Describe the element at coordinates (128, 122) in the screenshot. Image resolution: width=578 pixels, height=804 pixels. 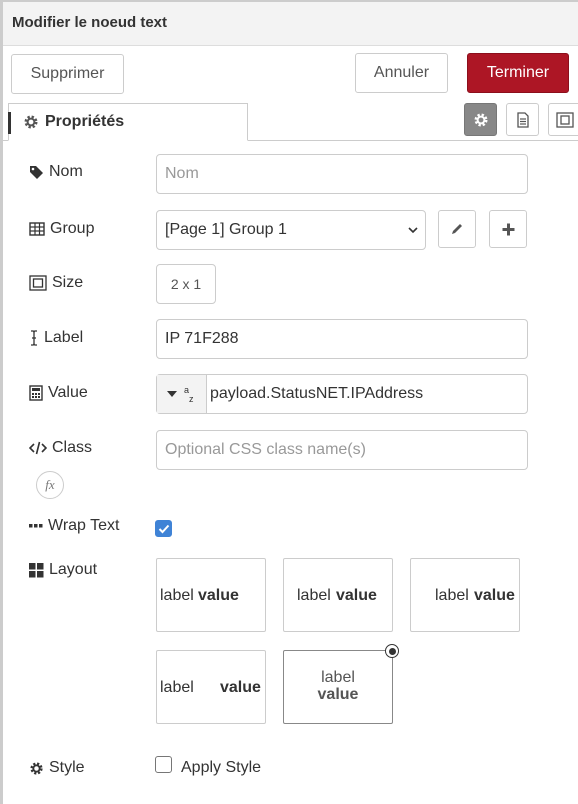
I see `tab-properties: Propriétés` at that location.